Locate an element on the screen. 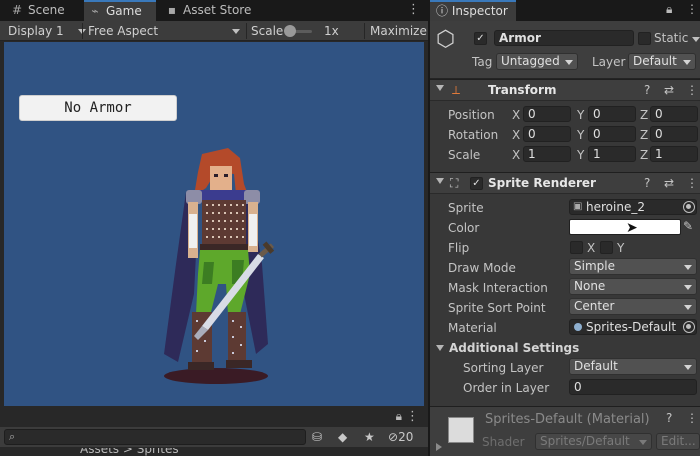 Image resolution: width=700 pixels, height=456 pixels. tag-dropdown: Untagged is located at coordinates (537, 61).